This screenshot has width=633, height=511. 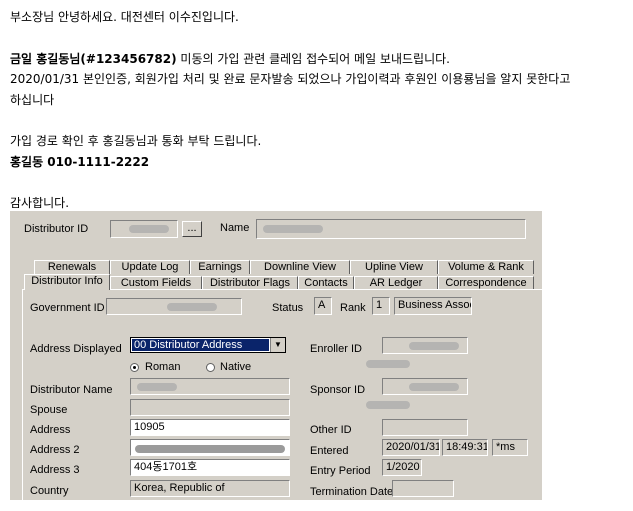 What do you see at coordinates (340, 471) in the screenshot?
I see `entry-period-label: Entry Period` at bounding box center [340, 471].